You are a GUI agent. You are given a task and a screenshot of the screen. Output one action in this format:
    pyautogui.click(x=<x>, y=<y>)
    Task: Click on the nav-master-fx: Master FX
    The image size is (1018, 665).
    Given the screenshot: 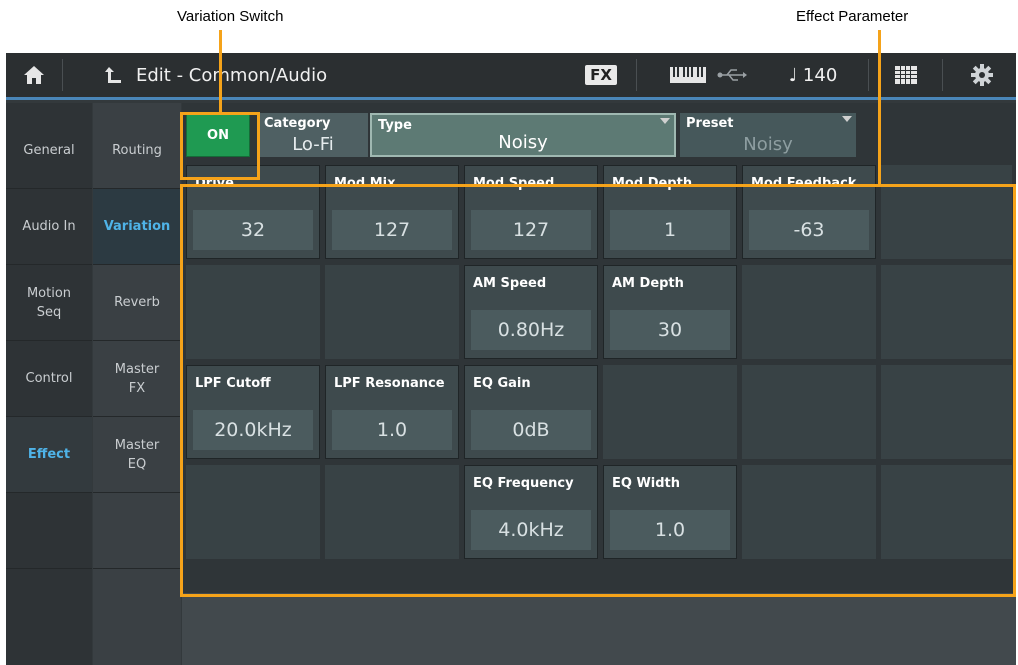 What is the action you would take?
    pyautogui.click(x=137, y=379)
    